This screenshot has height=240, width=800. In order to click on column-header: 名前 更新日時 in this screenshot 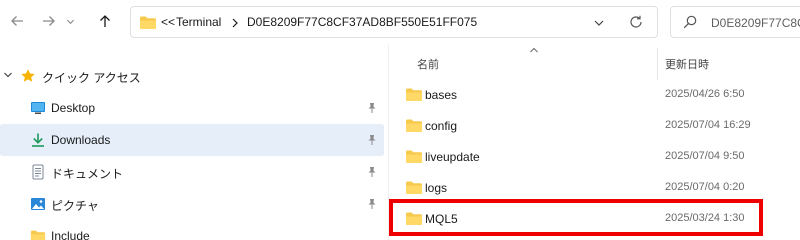, I will do `click(594, 62)`.